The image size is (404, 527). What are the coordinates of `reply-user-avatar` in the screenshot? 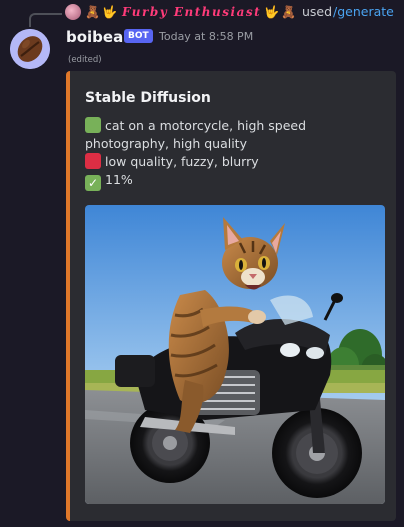 It's located at (73, 12).